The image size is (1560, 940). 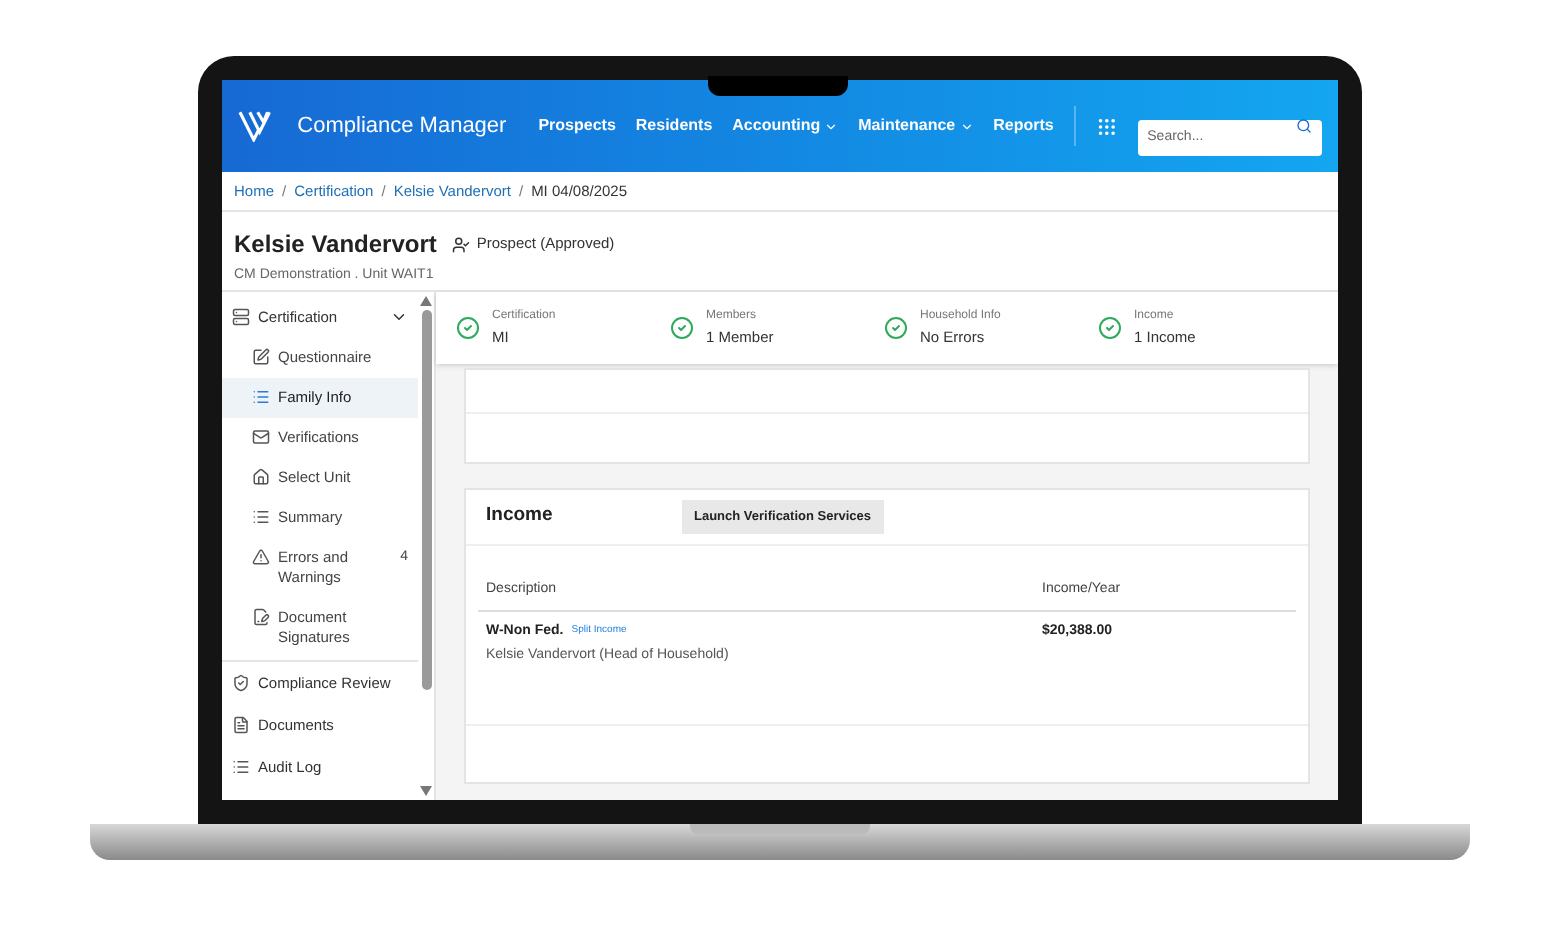 I want to click on person-name: Kelsie Vandervort, so click(x=335, y=245).